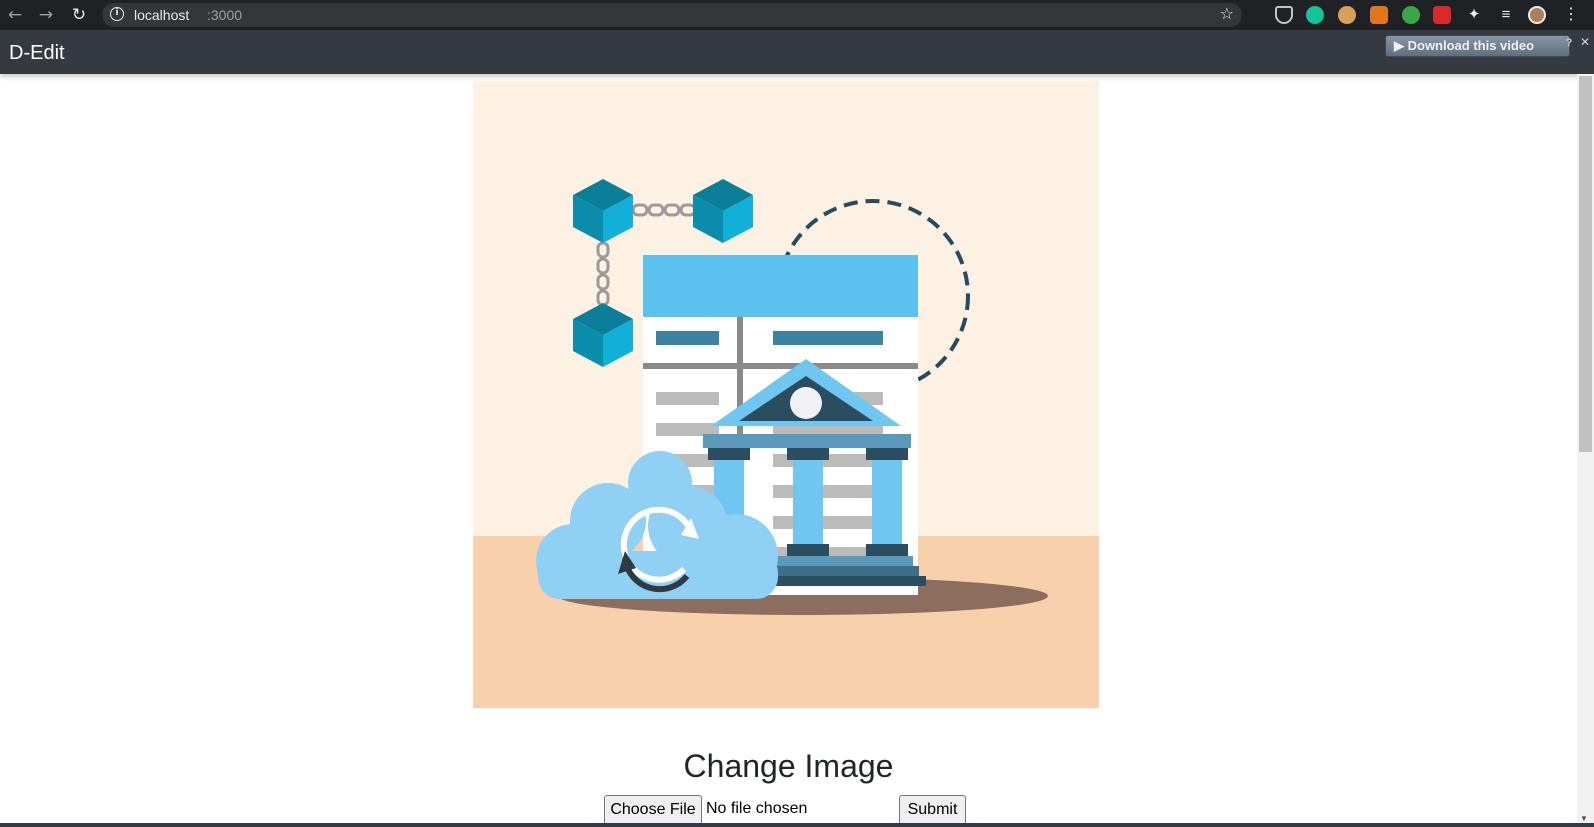  I want to click on forward-icon: →, so click(46, 15).